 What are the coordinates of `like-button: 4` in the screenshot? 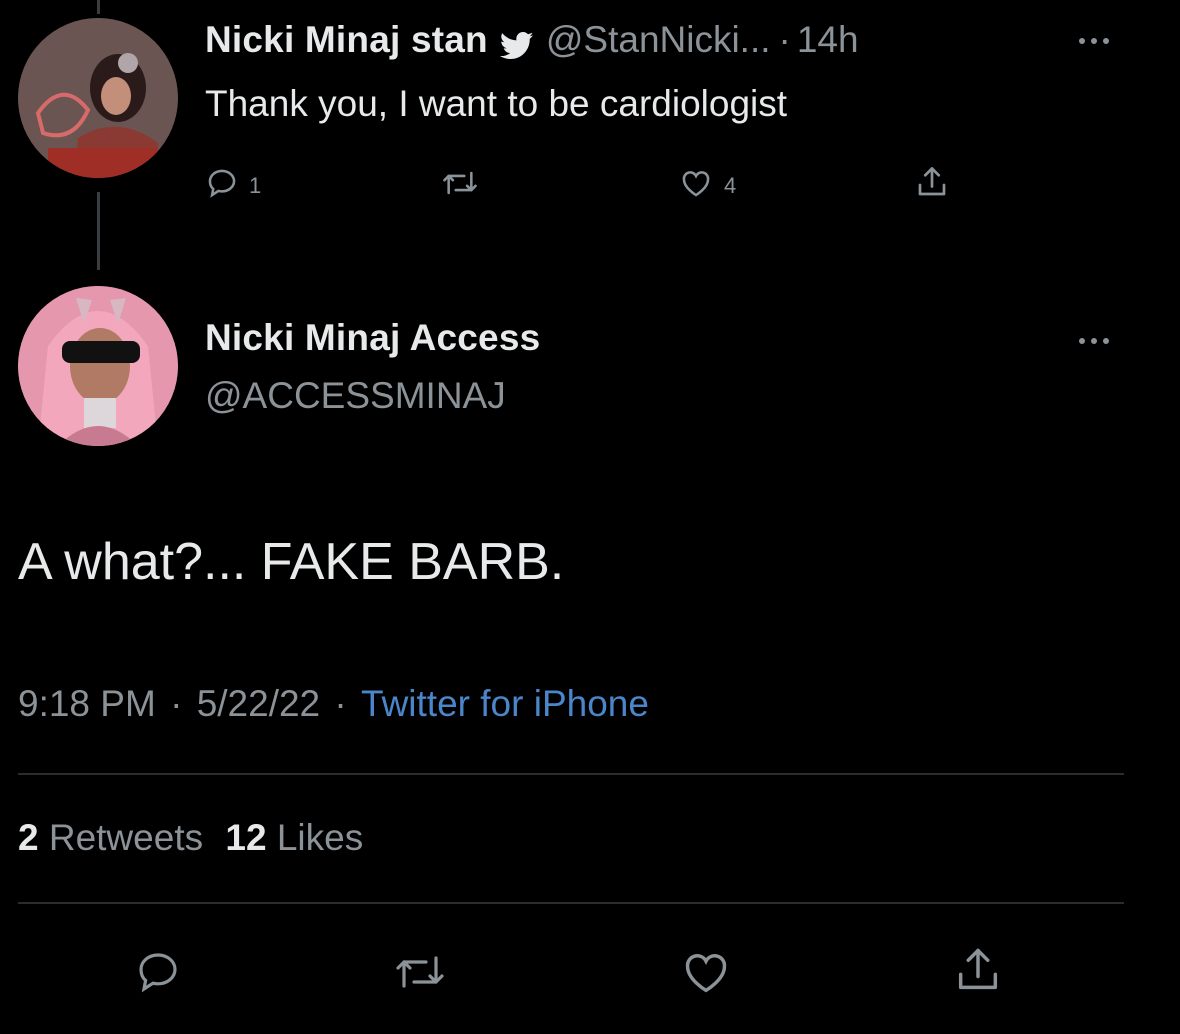 It's located at (707, 185).